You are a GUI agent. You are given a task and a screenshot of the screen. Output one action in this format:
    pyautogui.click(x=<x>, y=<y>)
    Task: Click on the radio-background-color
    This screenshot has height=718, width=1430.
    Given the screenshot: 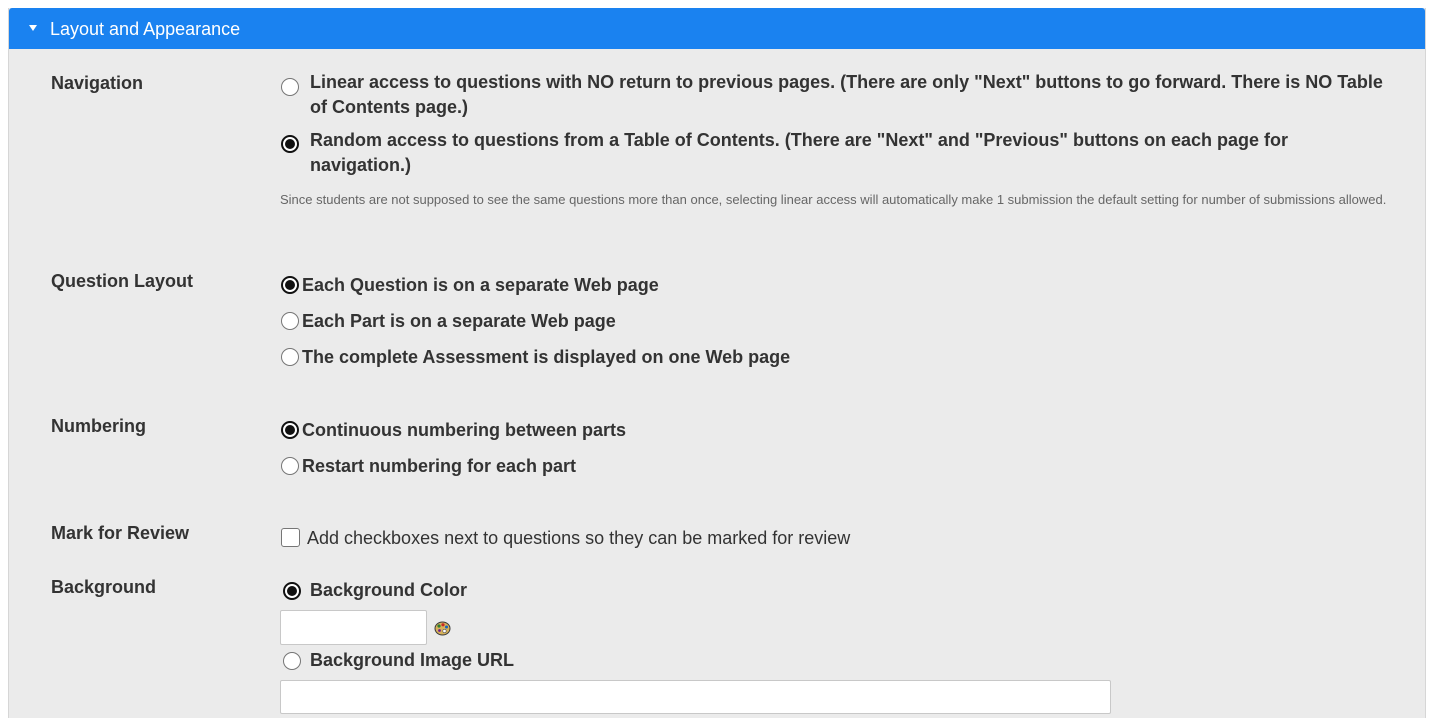 What is the action you would take?
    pyautogui.click(x=292, y=591)
    